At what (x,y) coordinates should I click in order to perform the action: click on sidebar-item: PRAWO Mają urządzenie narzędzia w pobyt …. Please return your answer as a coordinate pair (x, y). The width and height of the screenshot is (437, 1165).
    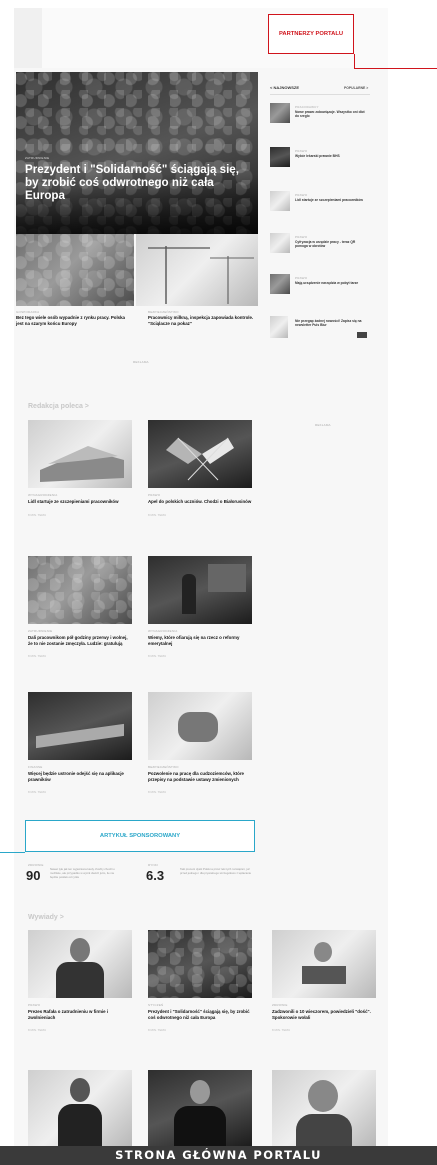
    Looking at the image, I should click on (320, 290).